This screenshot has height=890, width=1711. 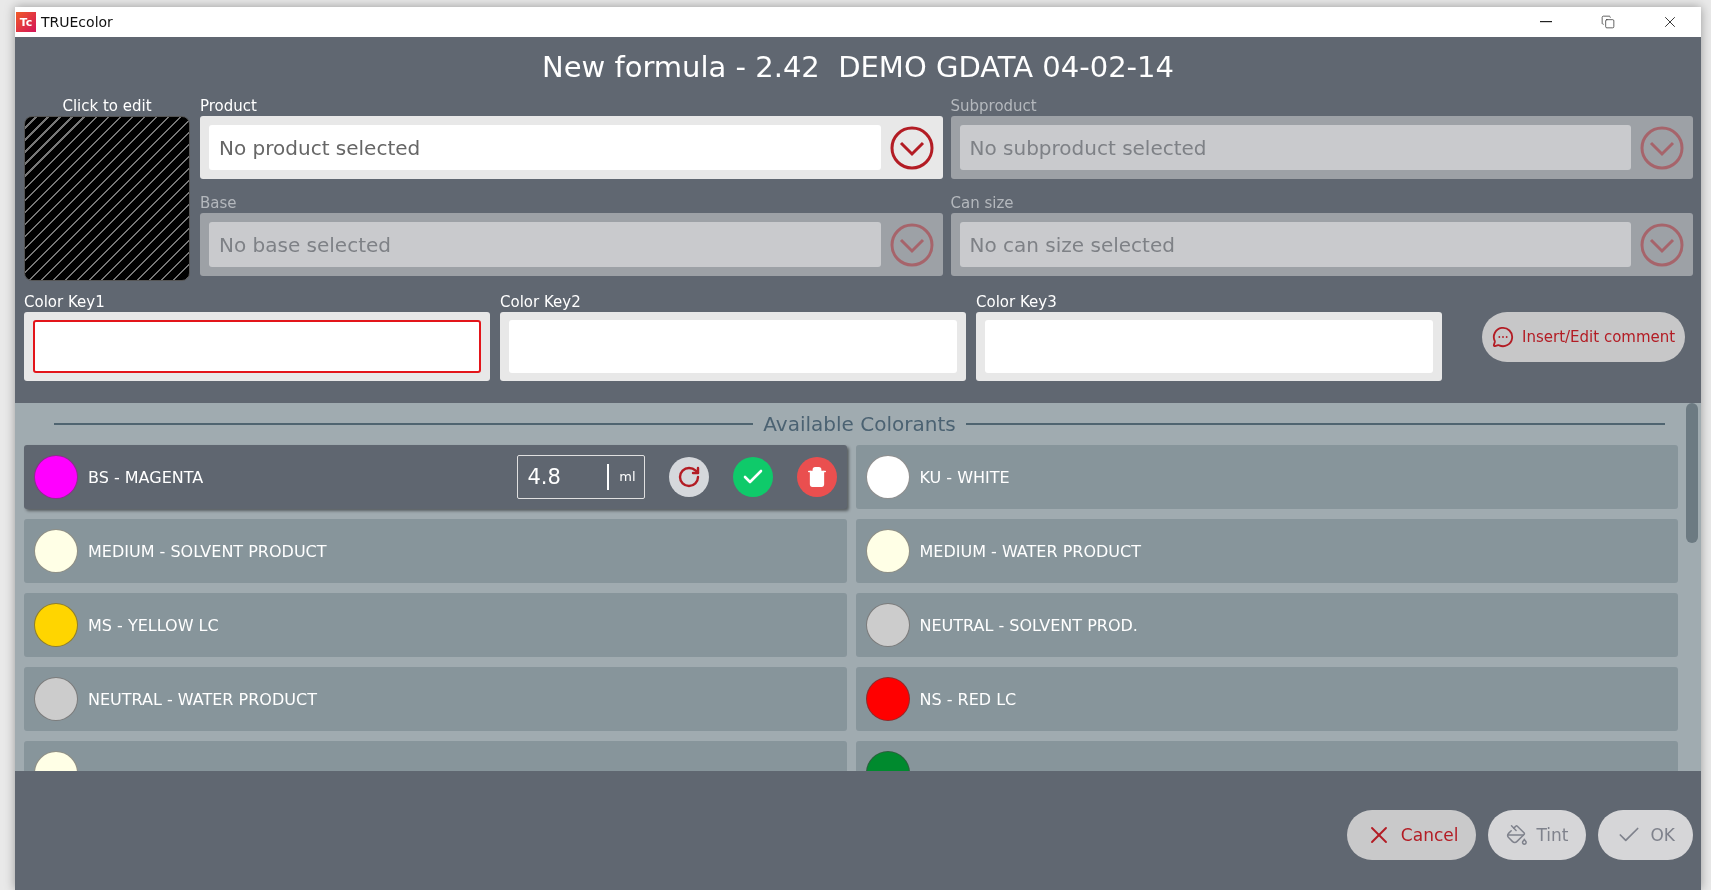 What do you see at coordinates (1029, 625) in the screenshot?
I see `colorant-name: NEUTRAL - SOLVENT PROD.` at bounding box center [1029, 625].